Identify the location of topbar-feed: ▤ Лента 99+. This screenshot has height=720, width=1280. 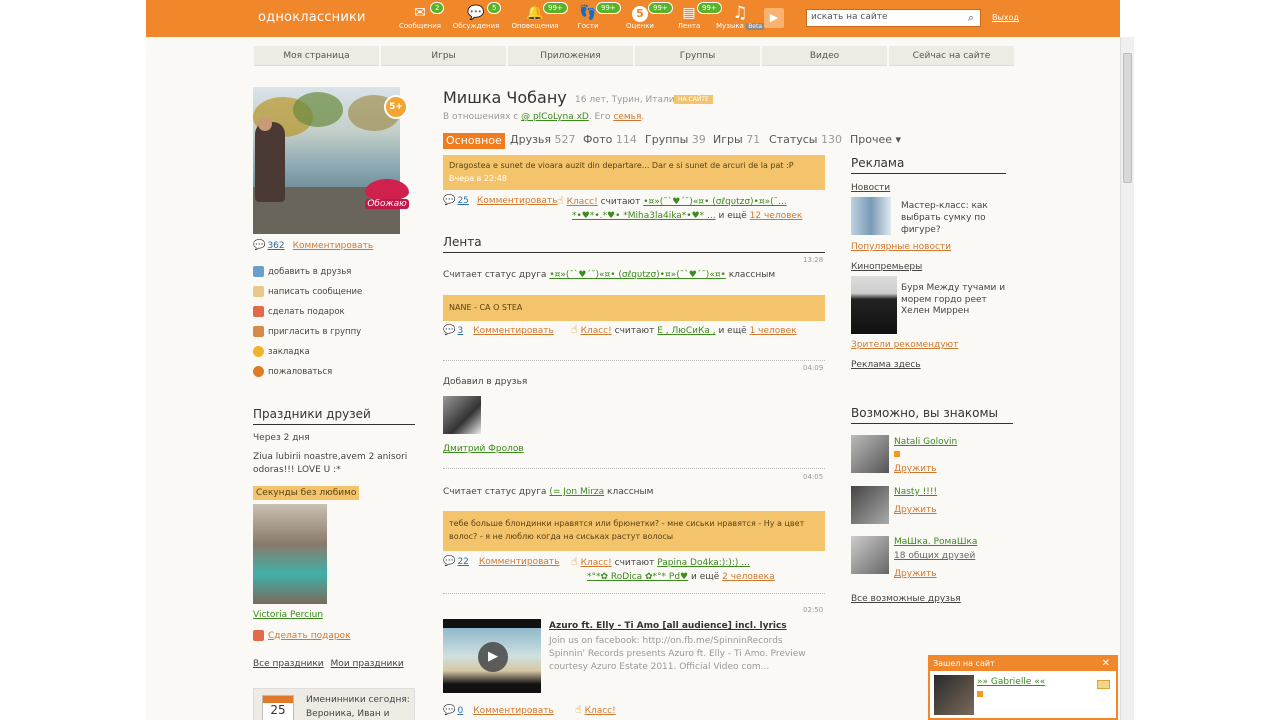
(693, 16).